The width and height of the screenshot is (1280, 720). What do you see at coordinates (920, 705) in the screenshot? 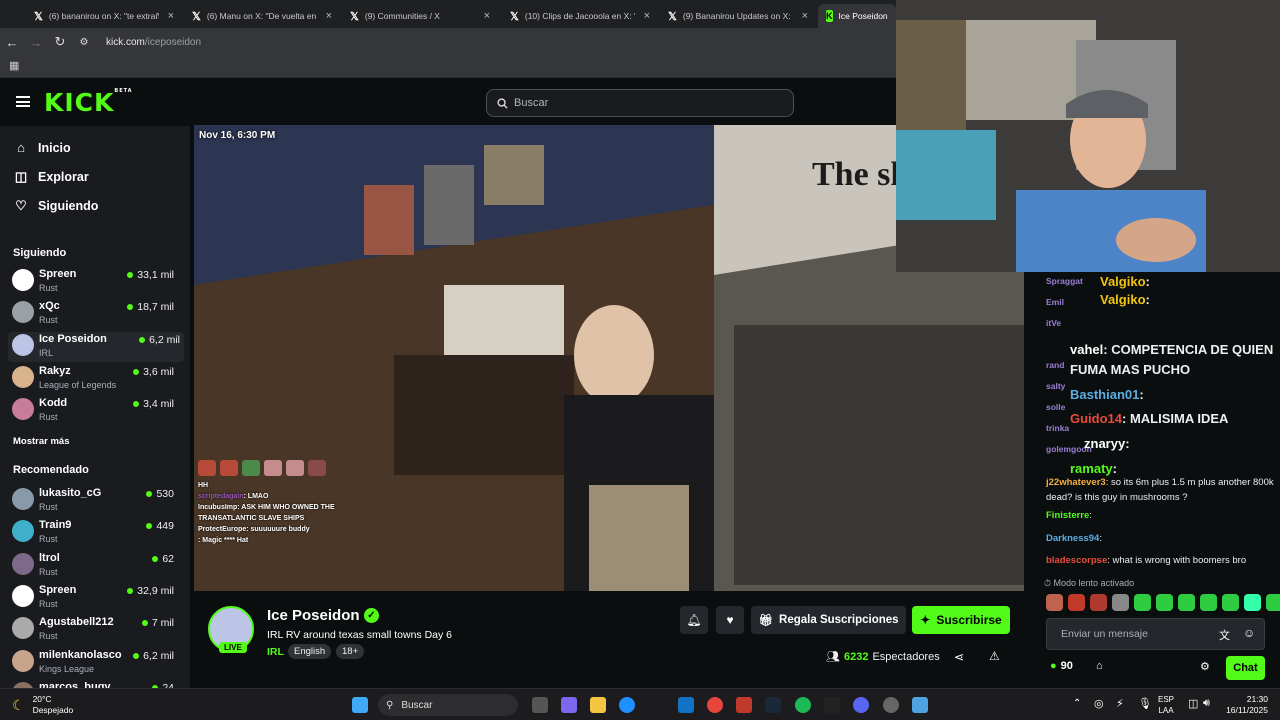
I see `notepad-icon` at bounding box center [920, 705].